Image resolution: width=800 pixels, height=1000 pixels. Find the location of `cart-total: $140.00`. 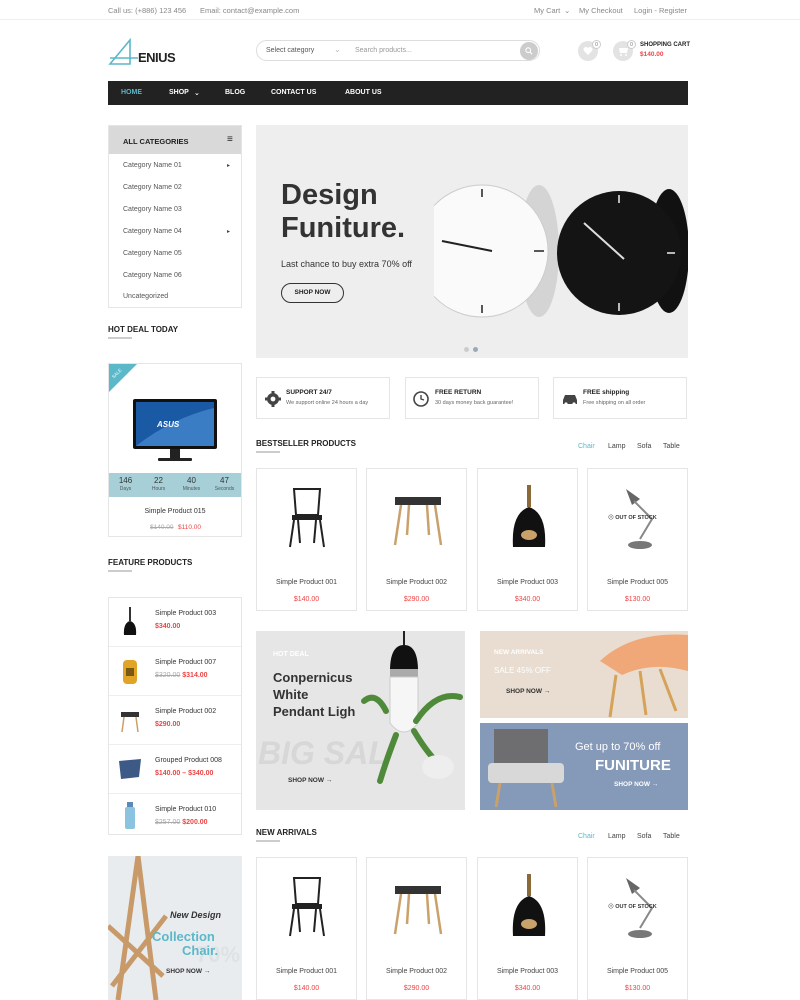

cart-total: $140.00 is located at coordinates (652, 54).